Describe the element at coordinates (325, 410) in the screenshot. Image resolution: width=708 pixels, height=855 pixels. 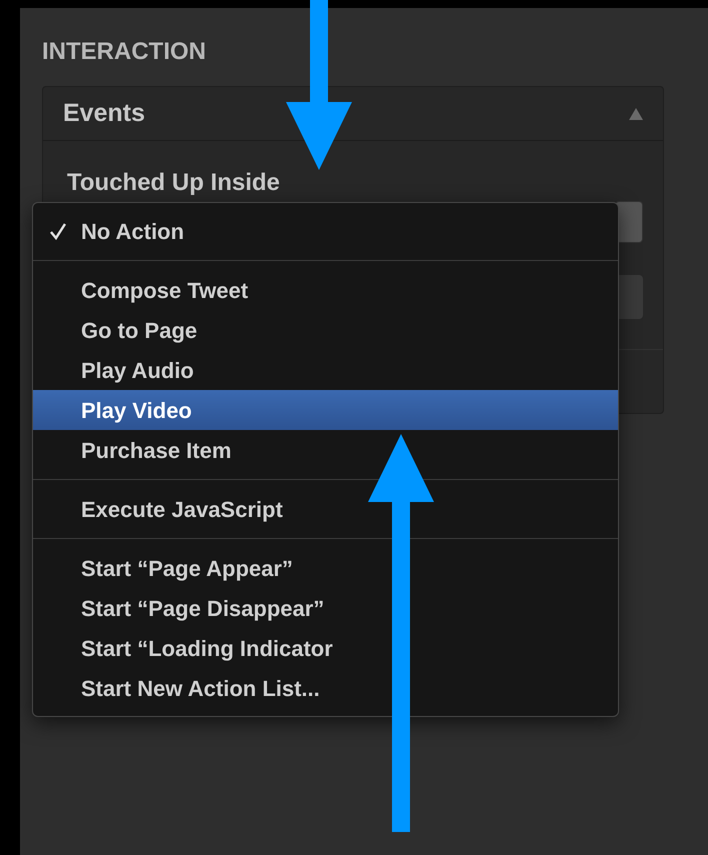
I see `menu-item: Play Video` at that location.